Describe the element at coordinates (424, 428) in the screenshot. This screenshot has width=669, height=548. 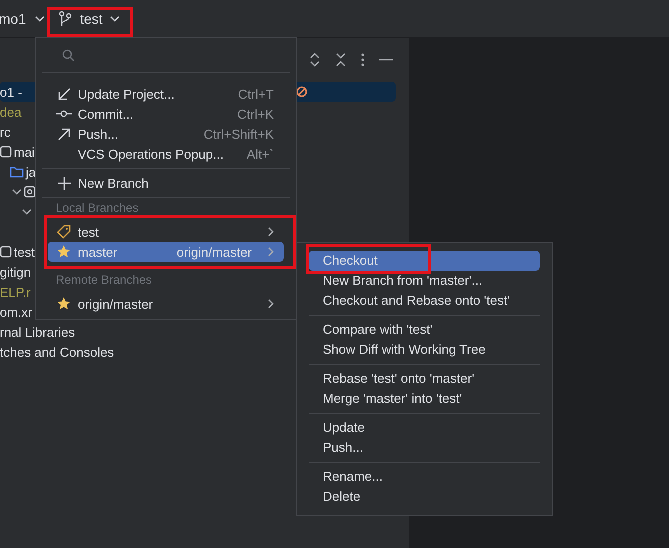
I see `menu-item: Update` at that location.